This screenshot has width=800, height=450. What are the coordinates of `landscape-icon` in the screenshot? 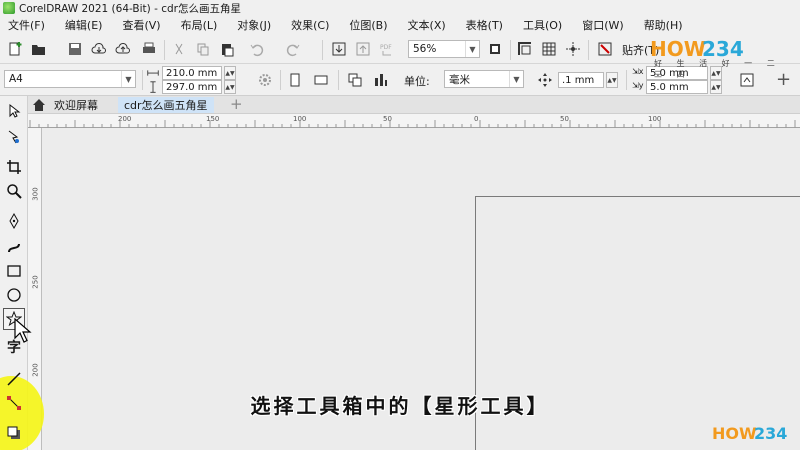 It's located at (321, 80).